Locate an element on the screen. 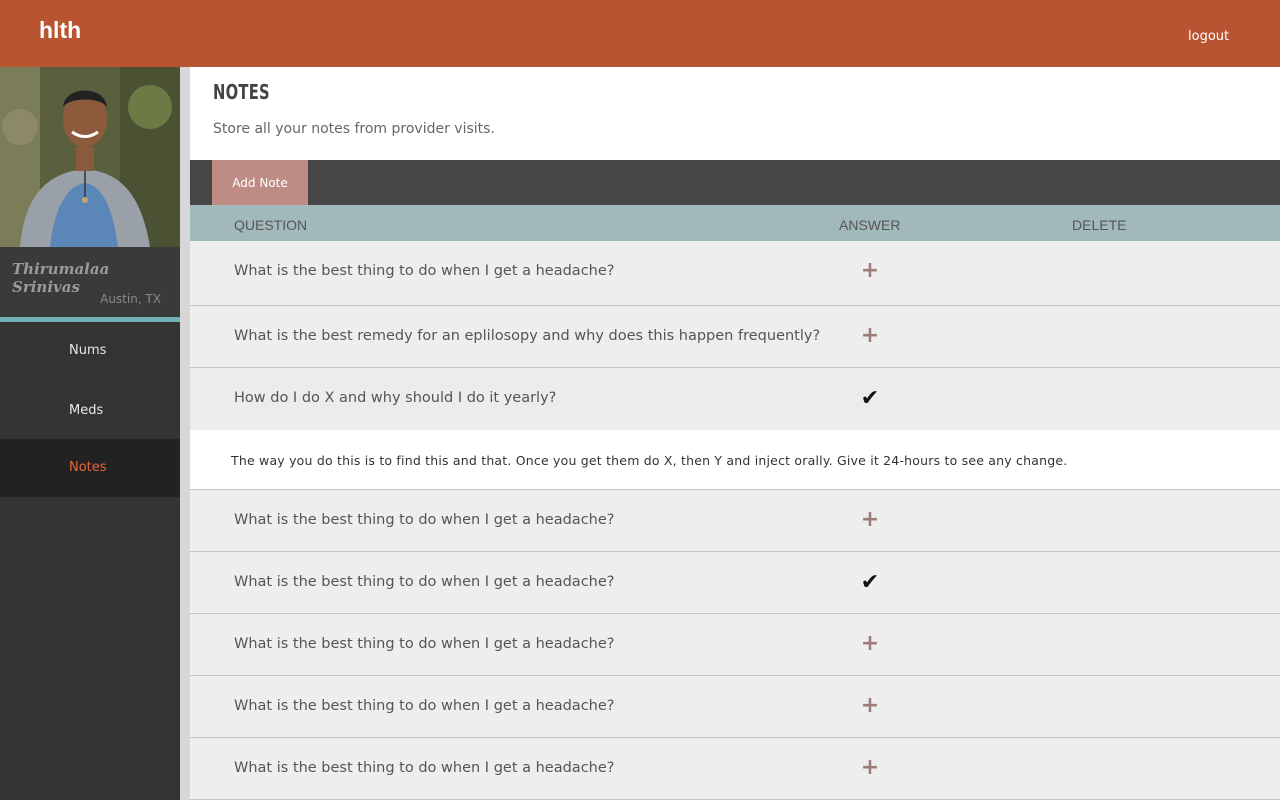 The width and height of the screenshot is (1280, 800). profile-card: Thirumalaa Srinivas Austin, TX is located at coordinates (90, 282).